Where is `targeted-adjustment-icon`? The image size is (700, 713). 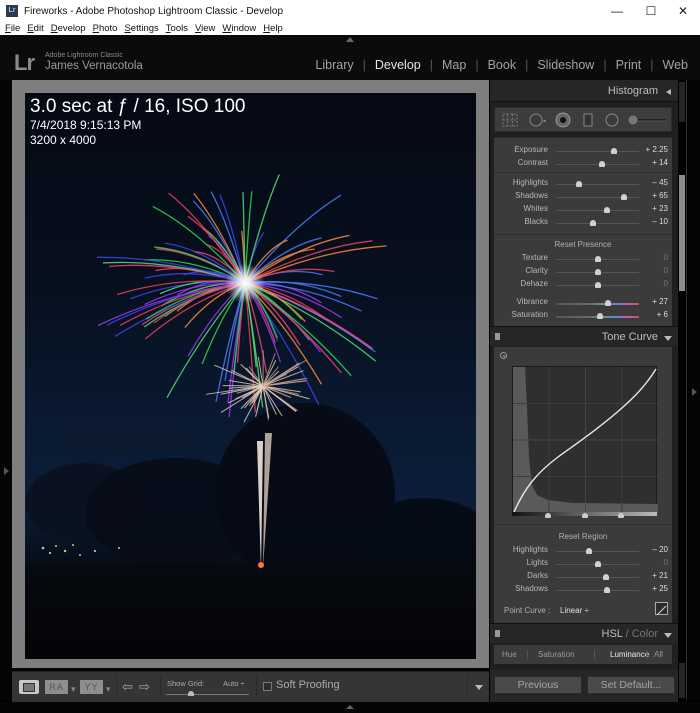
targeted-adjustment-icon is located at coordinates (503, 355).